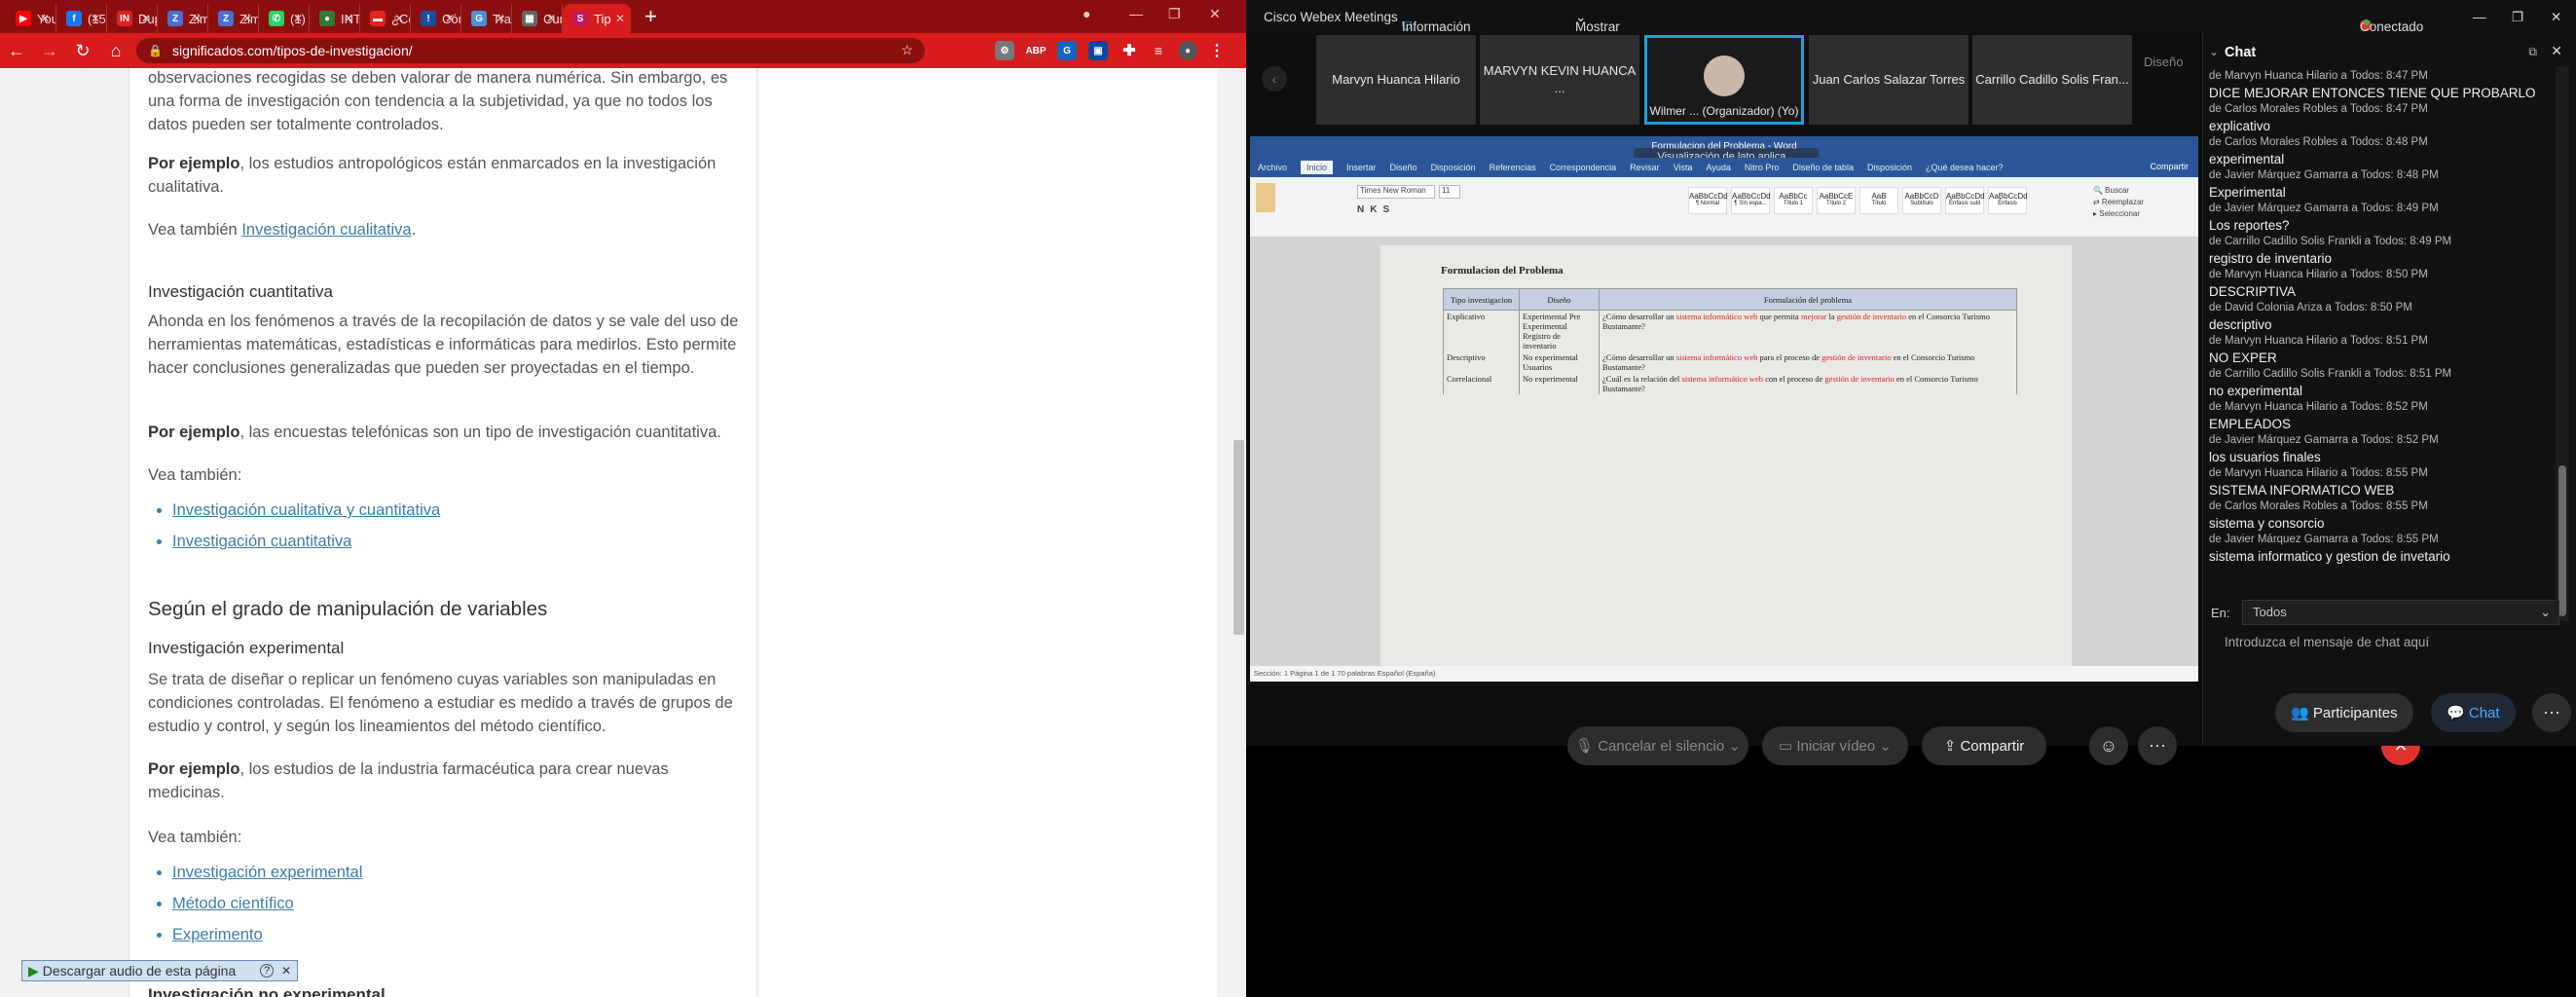 The height and width of the screenshot is (997, 2576). Describe the element at coordinates (436, 18) in the screenshot. I see `browser-tab: !Cón✕` at that location.